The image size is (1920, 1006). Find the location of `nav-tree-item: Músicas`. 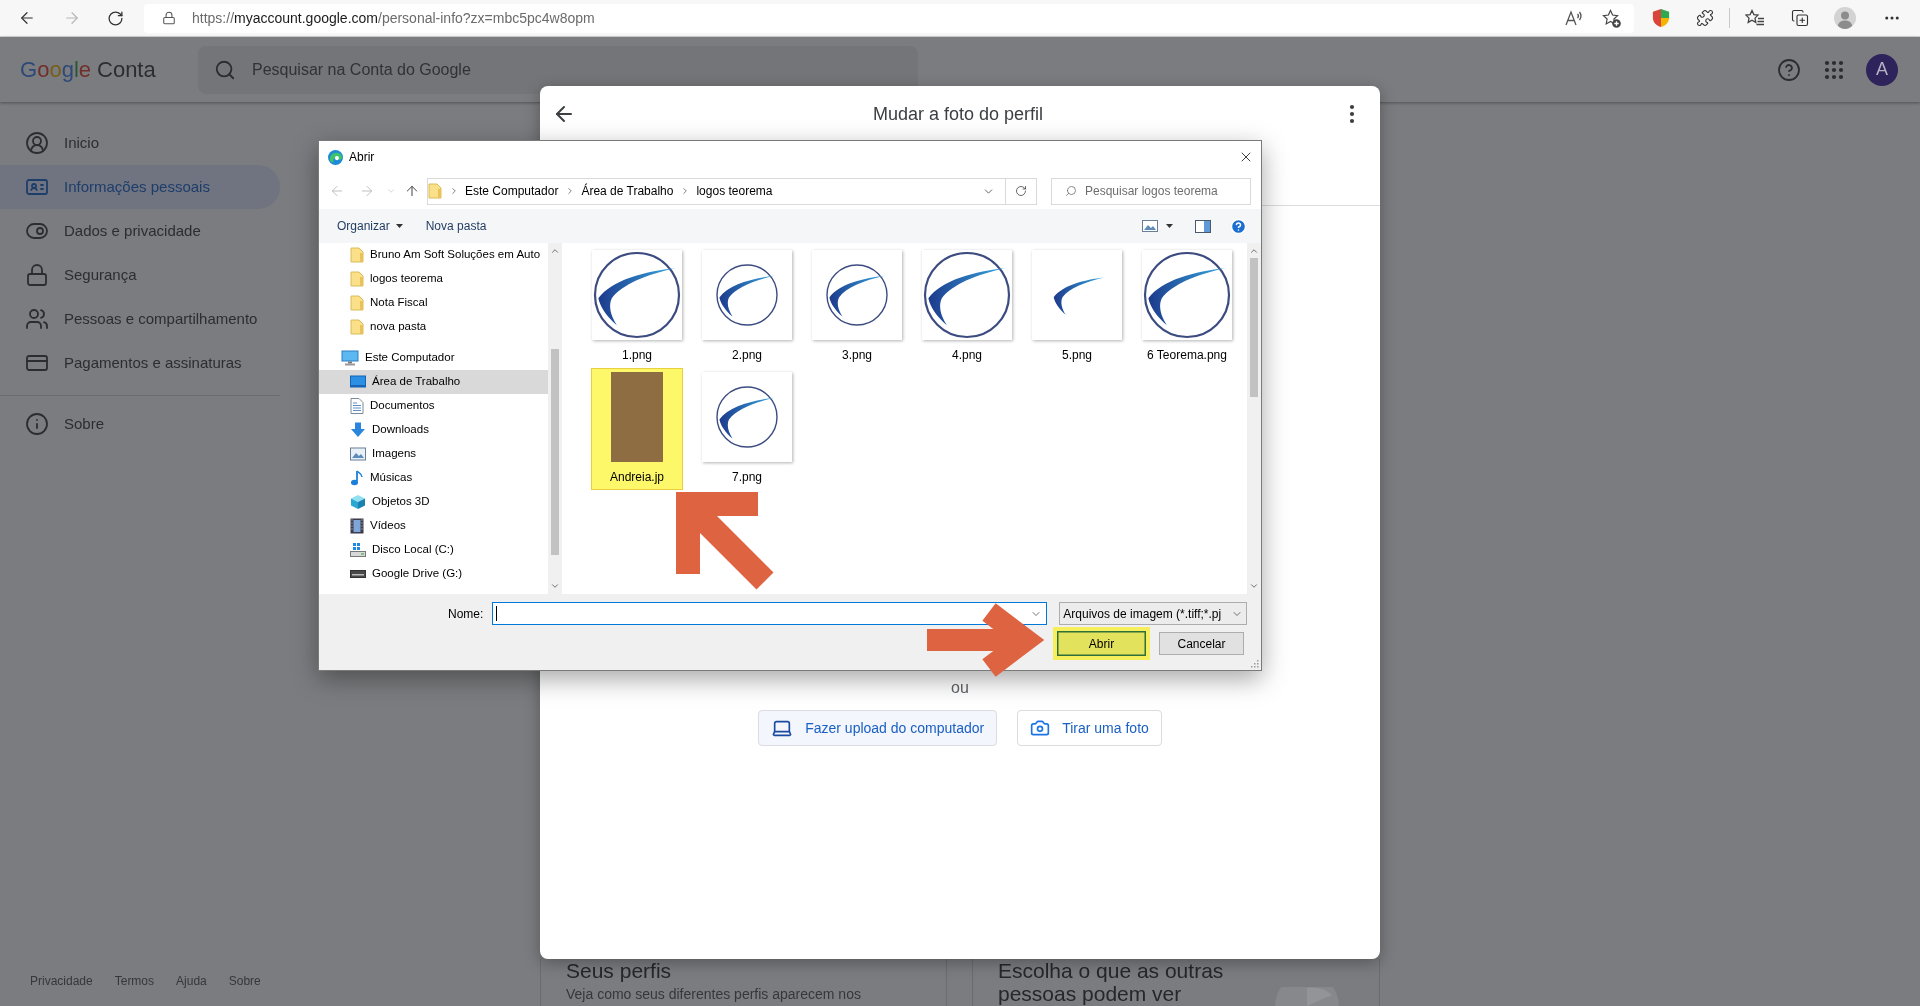

nav-tree-item: Músicas is located at coordinates (433, 478).